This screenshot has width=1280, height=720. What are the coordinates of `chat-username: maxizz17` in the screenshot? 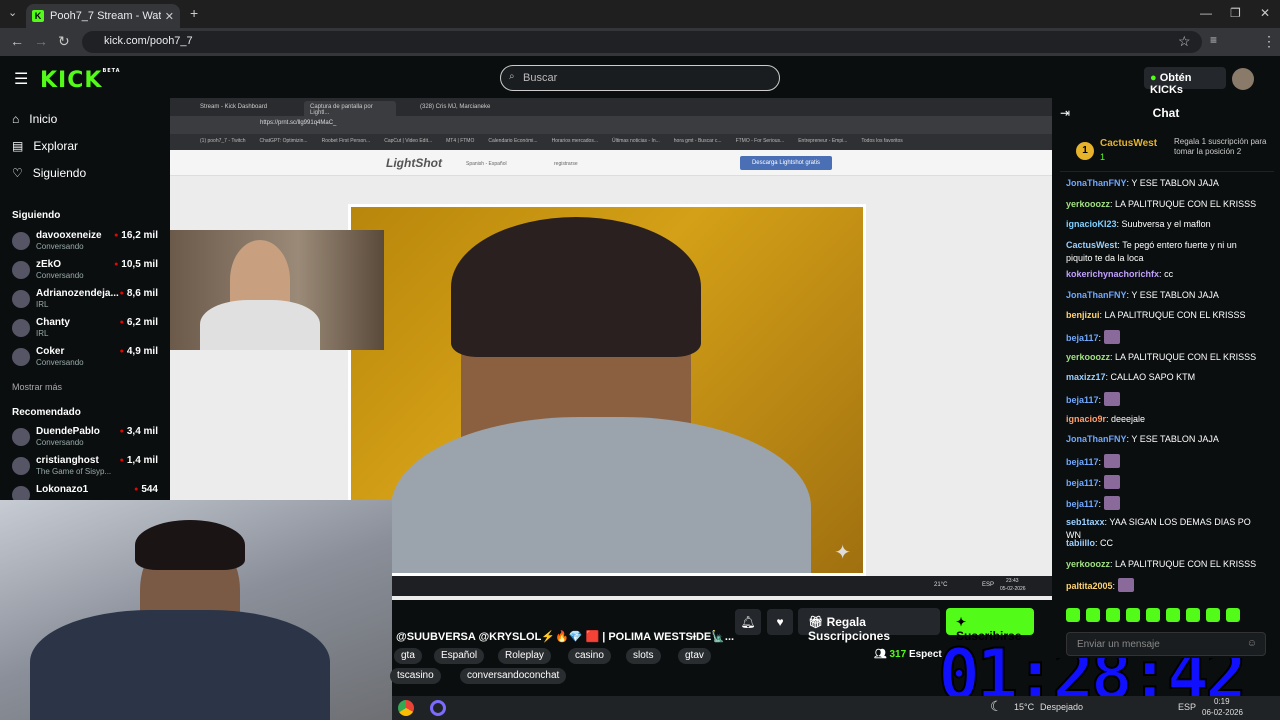 It's located at (1086, 377).